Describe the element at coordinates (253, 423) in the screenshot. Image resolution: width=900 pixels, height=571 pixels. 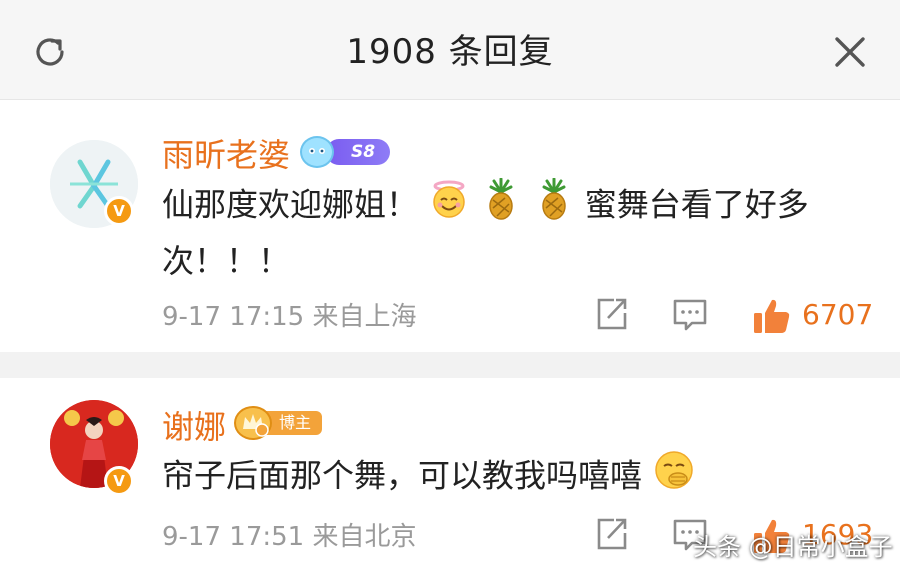
I see `crown-icon` at that location.